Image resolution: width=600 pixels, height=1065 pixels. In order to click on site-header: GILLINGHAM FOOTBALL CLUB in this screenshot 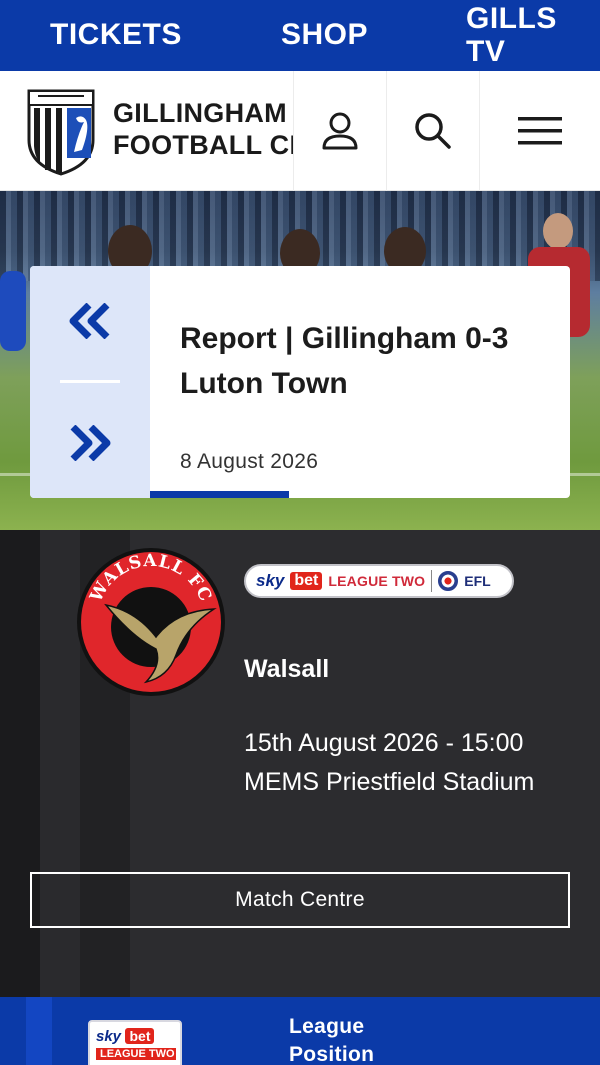, I will do `click(300, 131)`.